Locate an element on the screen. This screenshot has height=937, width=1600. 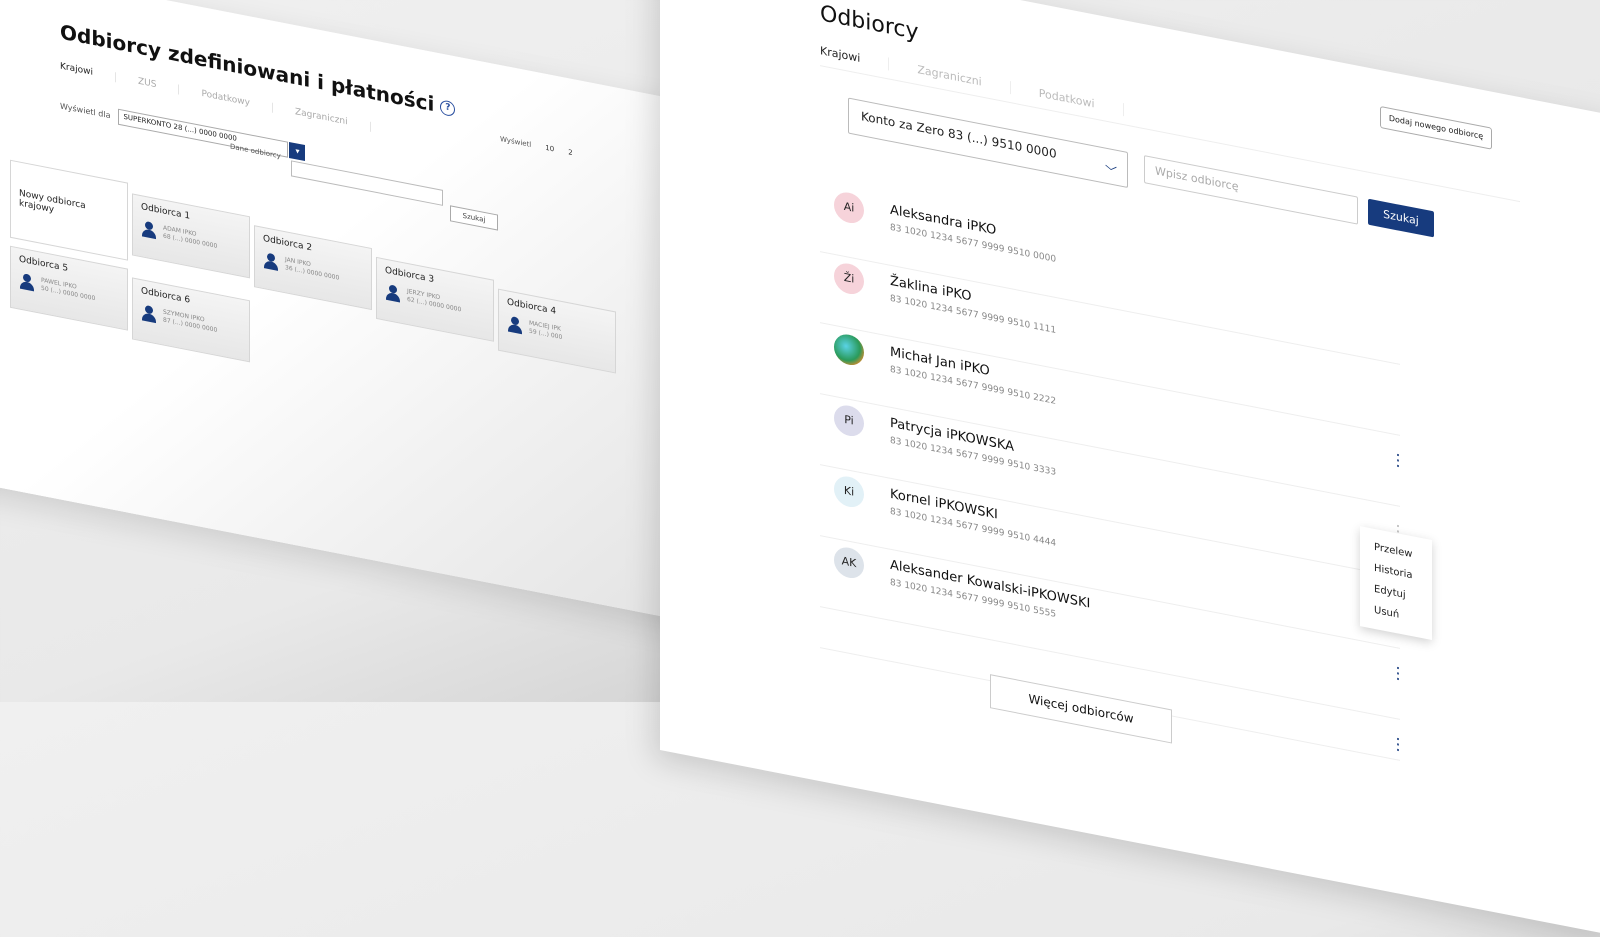
new-recipient-label: Nowy odbiorca krajowy is located at coordinates (52, 202).